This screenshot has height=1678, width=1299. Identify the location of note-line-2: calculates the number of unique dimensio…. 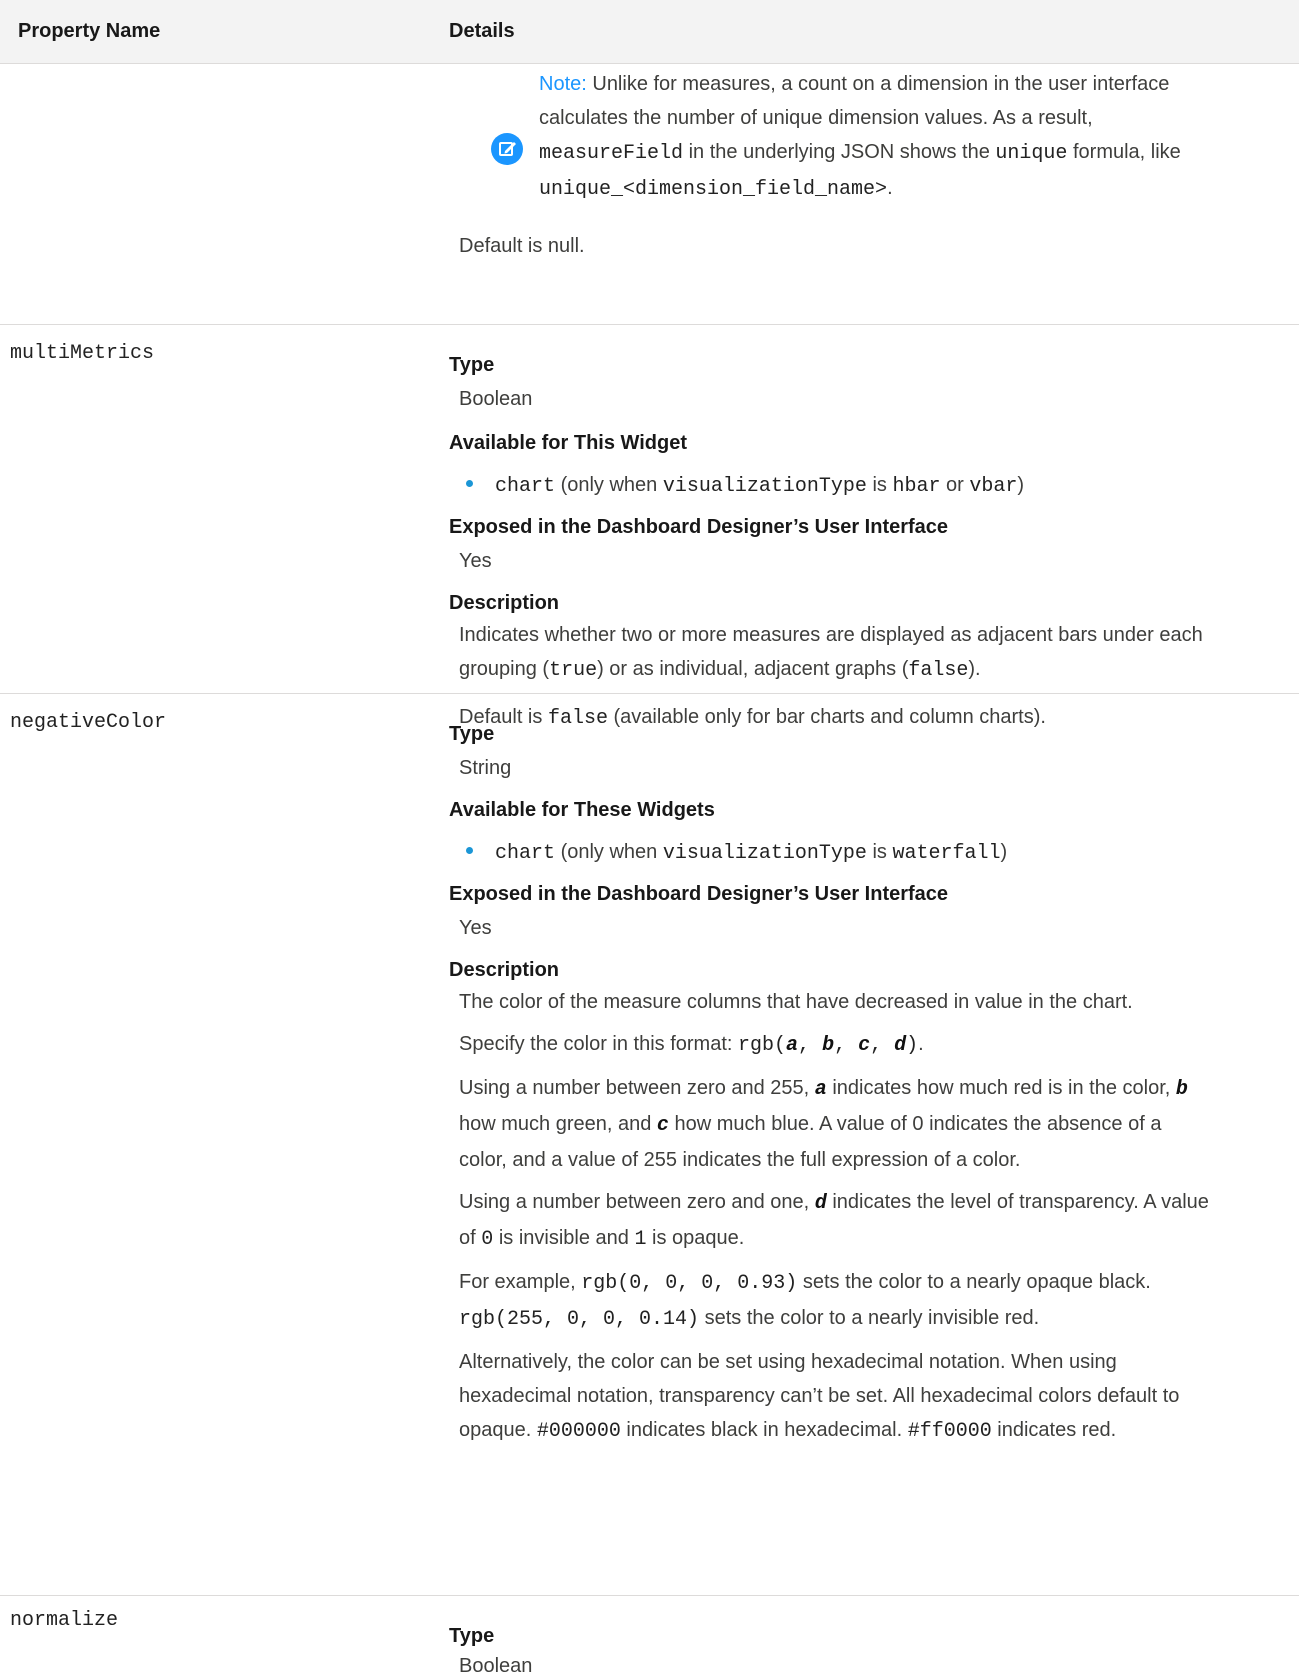
(816, 118).